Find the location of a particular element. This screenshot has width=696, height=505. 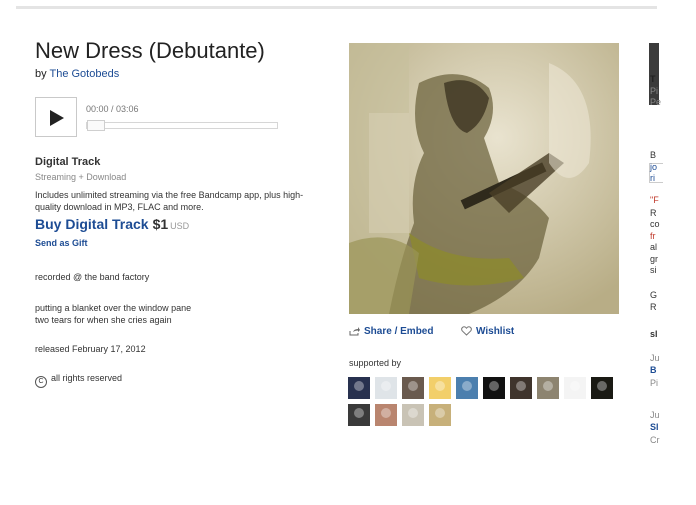

rights-notice: Call rights reserved is located at coordinates (78, 380).